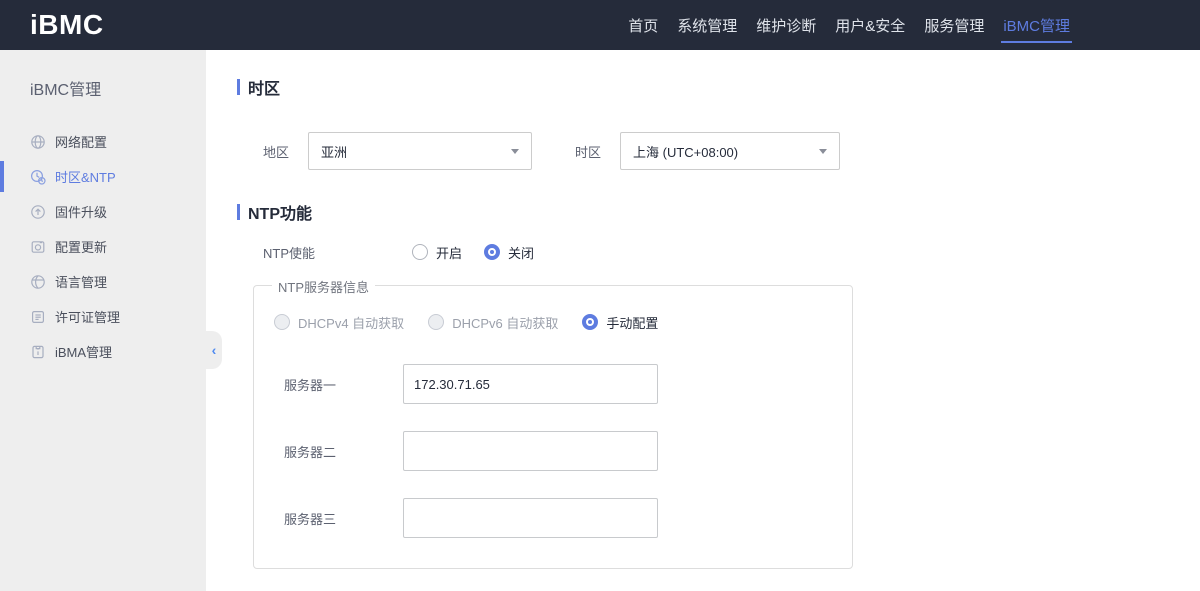  Describe the element at coordinates (632, 323) in the screenshot. I see `radio-label: 手动配置` at that location.